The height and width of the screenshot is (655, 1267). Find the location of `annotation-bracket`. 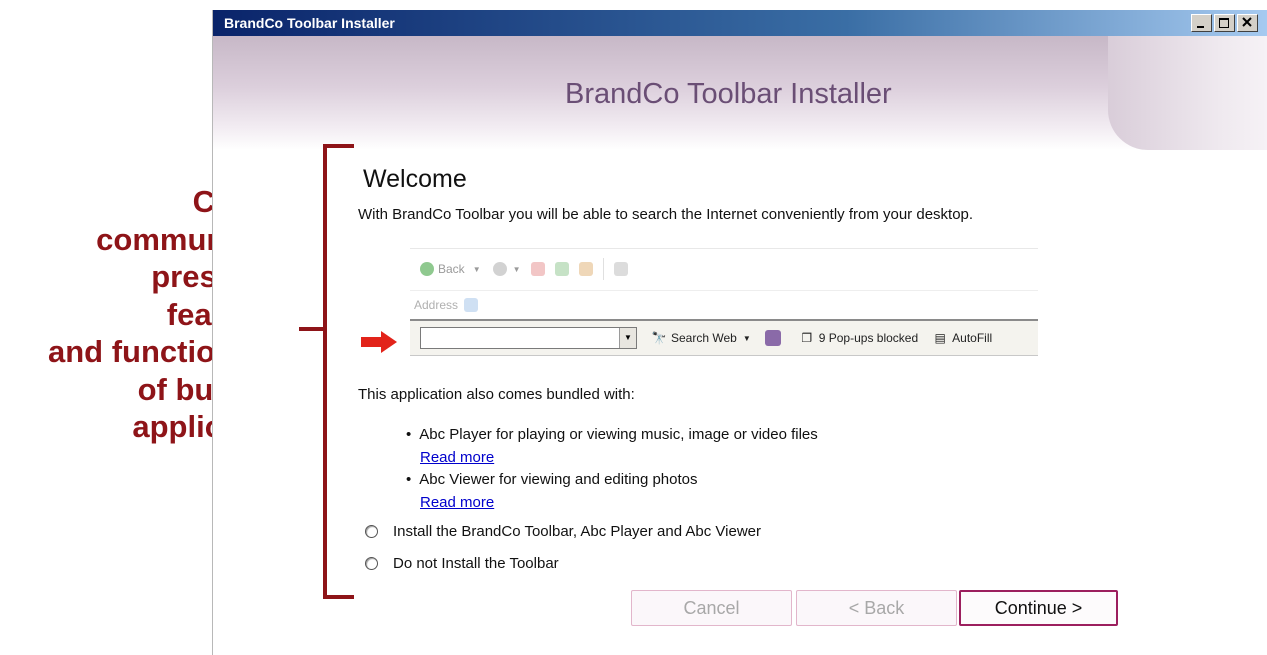

annotation-bracket is located at coordinates (326, 371).